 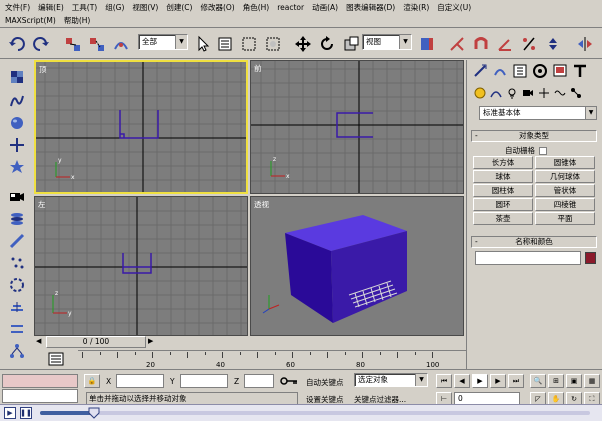 I want to click on object-button-2: 球体, so click(x=503, y=176).